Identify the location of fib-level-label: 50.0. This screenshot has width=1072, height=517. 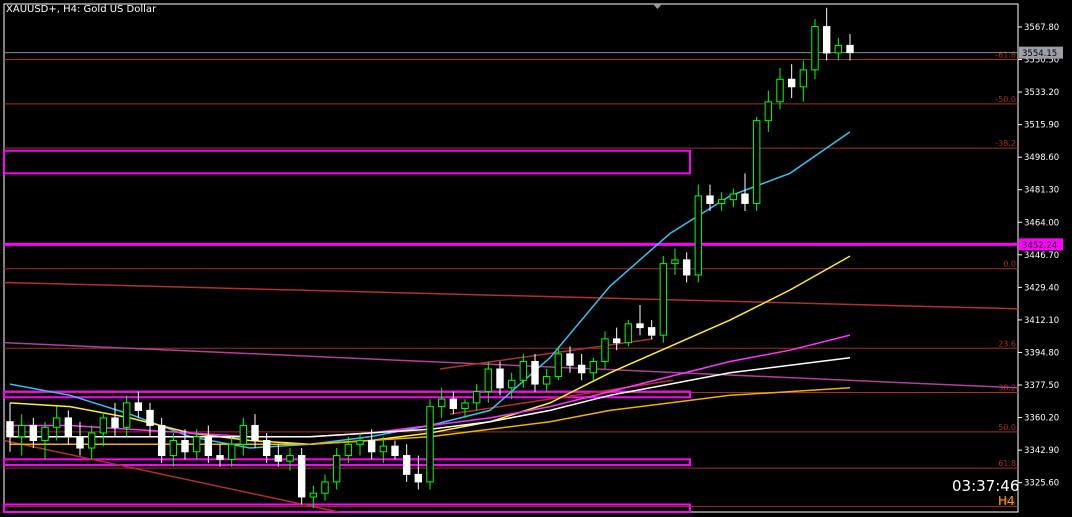
(1007, 427).